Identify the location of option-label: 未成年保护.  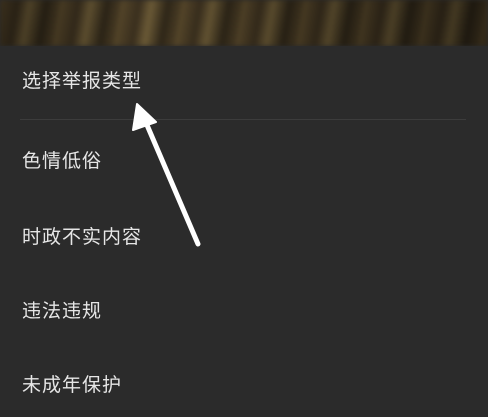
(72, 385).